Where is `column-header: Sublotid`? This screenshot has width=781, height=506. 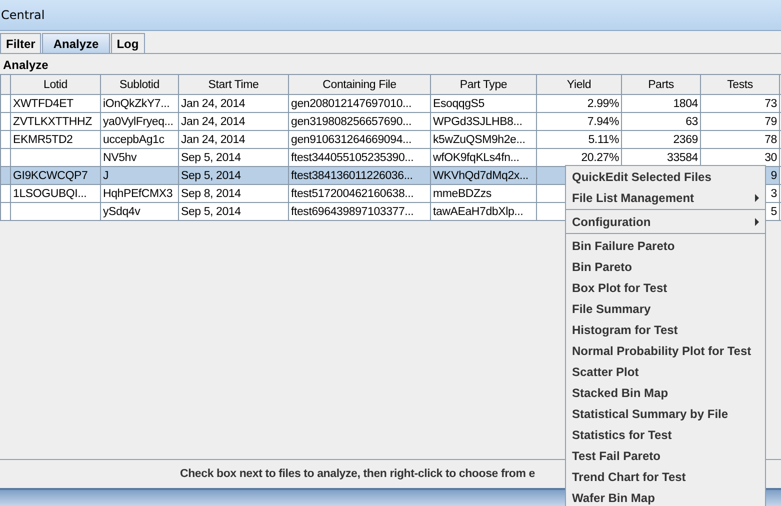 column-header: Sublotid is located at coordinates (139, 84).